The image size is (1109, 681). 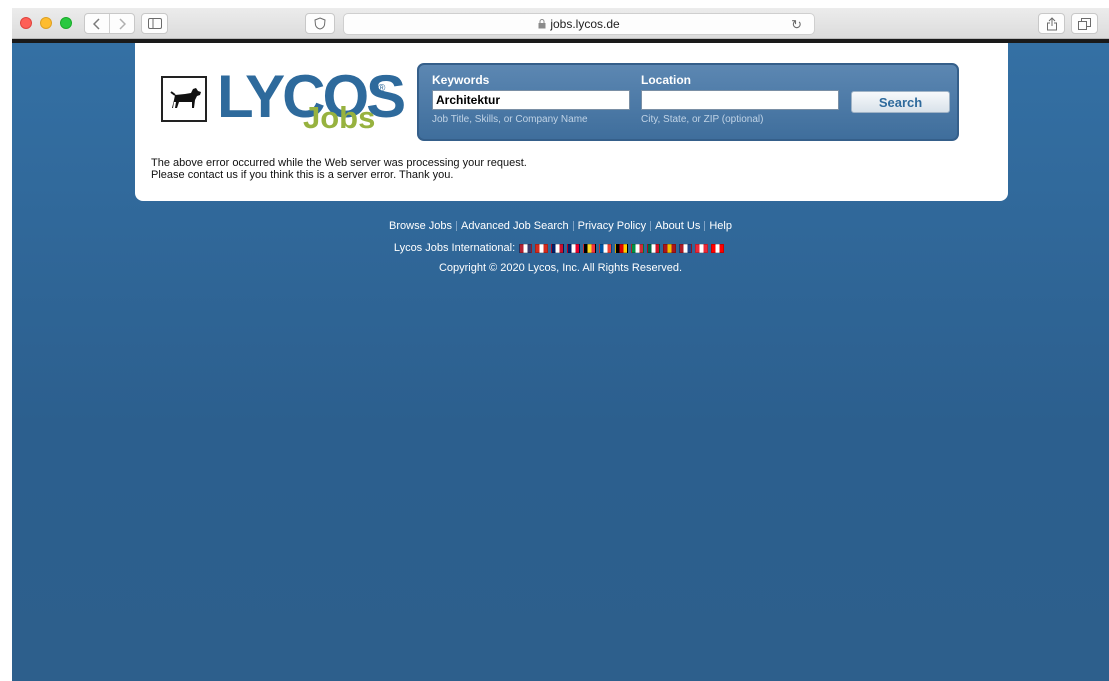 What do you see at coordinates (515, 226) in the screenshot?
I see `advanced-job-search-link: Advanced Job Search` at bounding box center [515, 226].